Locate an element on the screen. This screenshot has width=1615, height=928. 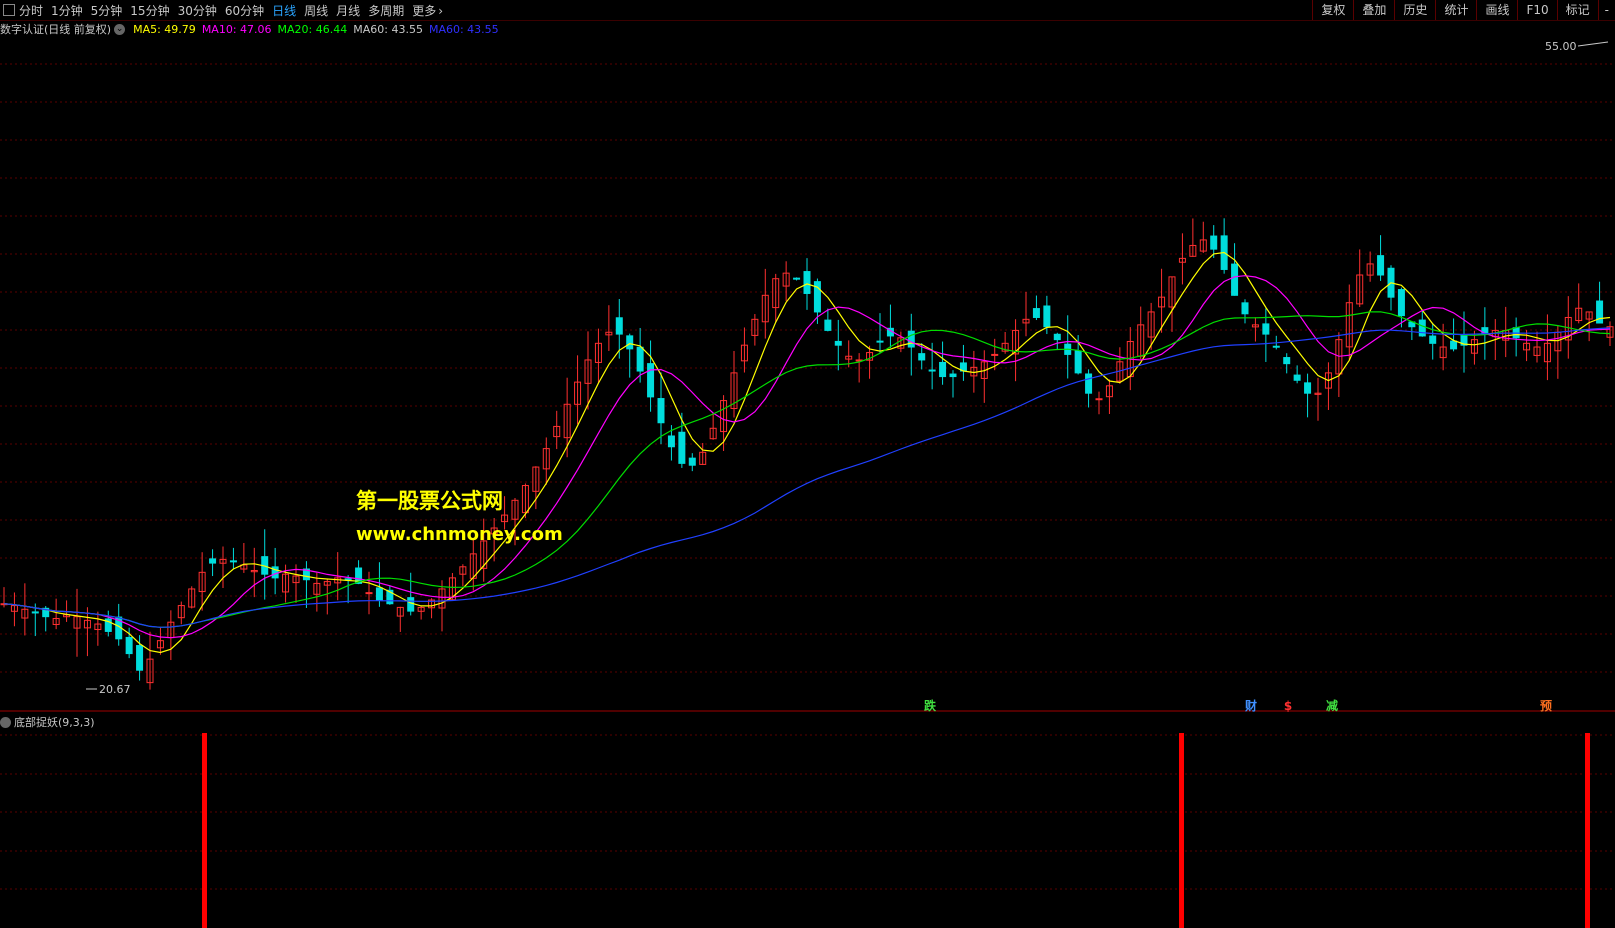
watermark-line1: 第一股票公式网 is located at coordinates (429, 501).